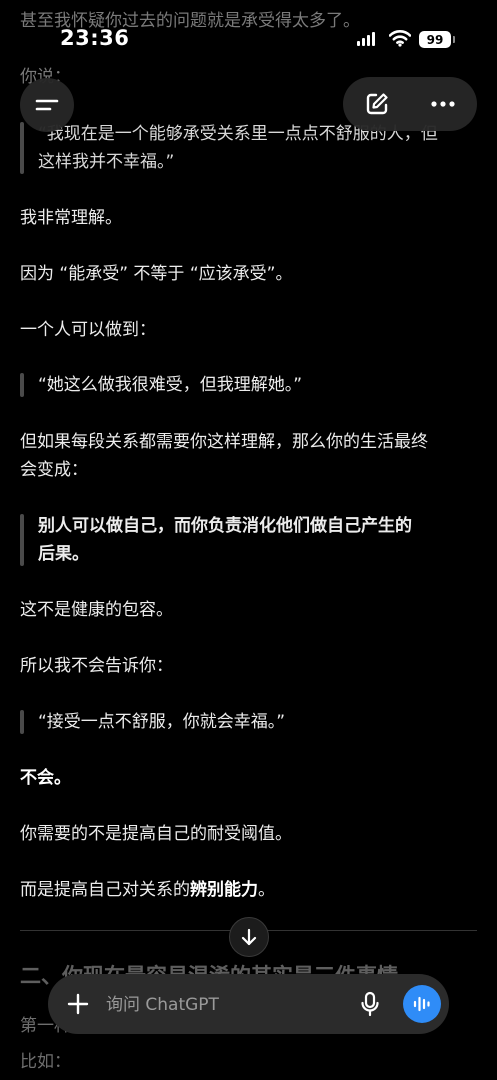 This screenshot has width=497, height=1080. I want to click on voice-mode-icon, so click(421, 1004).